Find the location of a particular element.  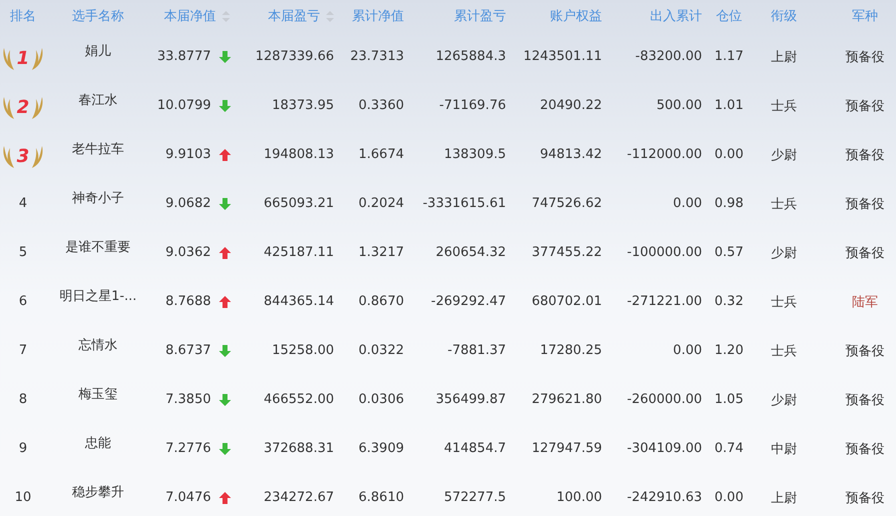

player-name: 稳步攀升 is located at coordinates (98, 491).